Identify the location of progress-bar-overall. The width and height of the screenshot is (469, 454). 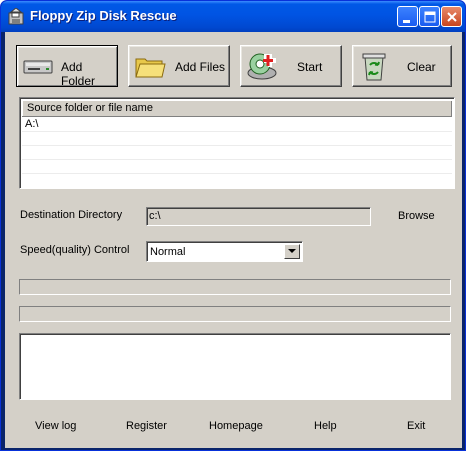
(235, 287).